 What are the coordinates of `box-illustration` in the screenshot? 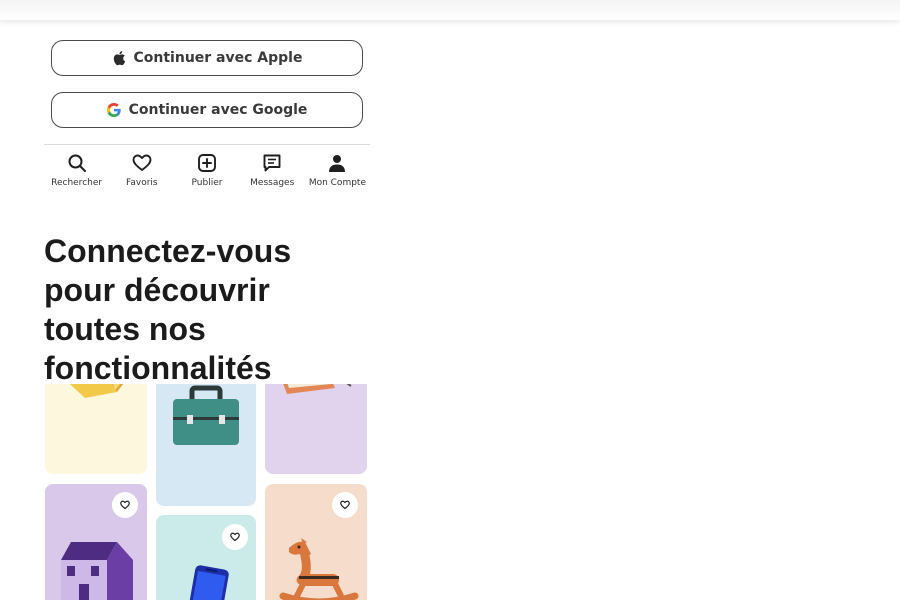 It's located at (96, 429).